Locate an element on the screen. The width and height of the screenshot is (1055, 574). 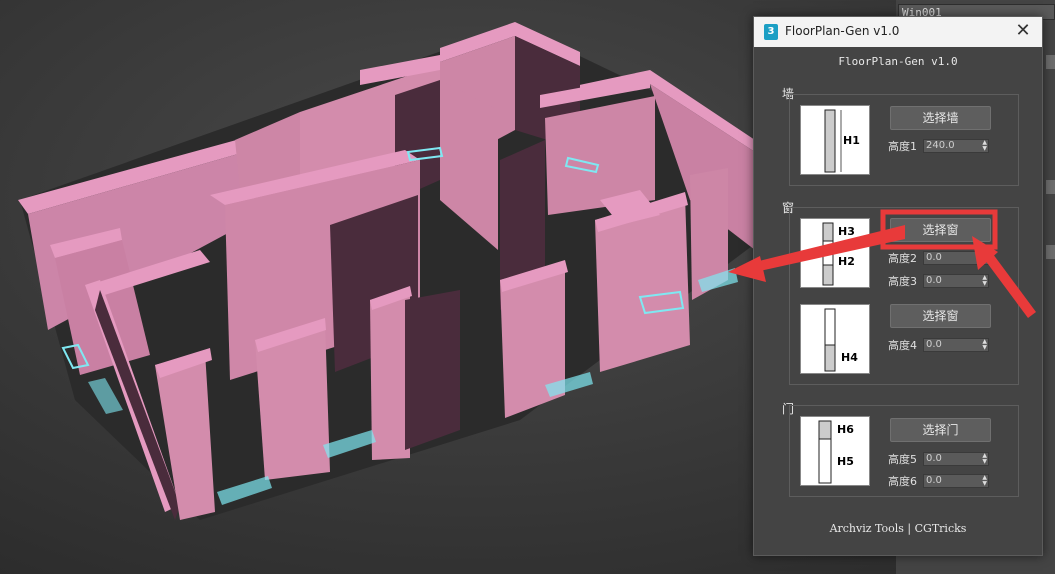
height5-row: 高度5 0.0 ▲ ▼ is located at coordinates (943, 459).